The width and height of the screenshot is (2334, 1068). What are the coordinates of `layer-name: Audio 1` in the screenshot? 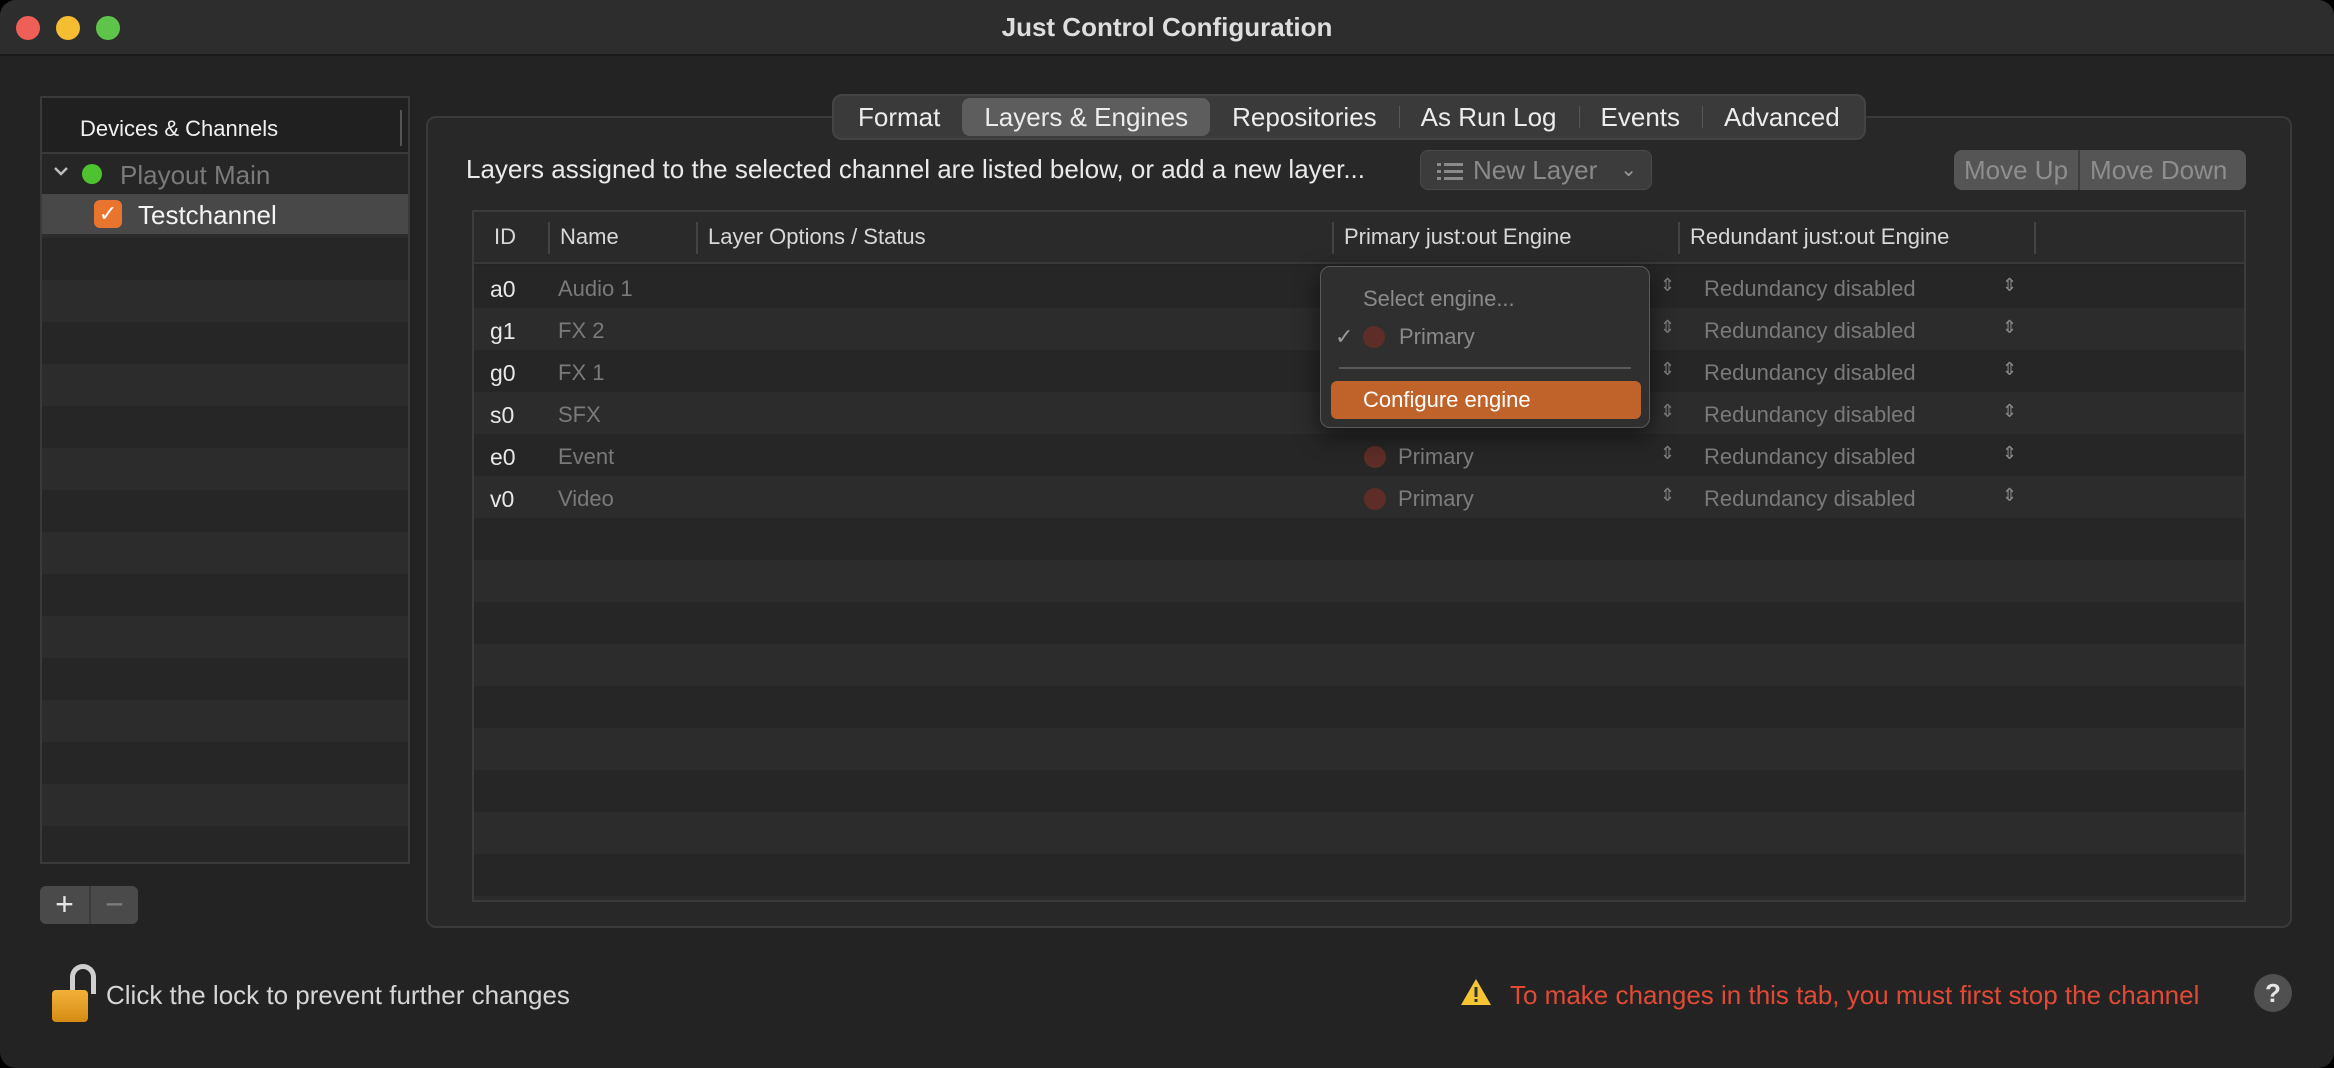 It's located at (595, 288).